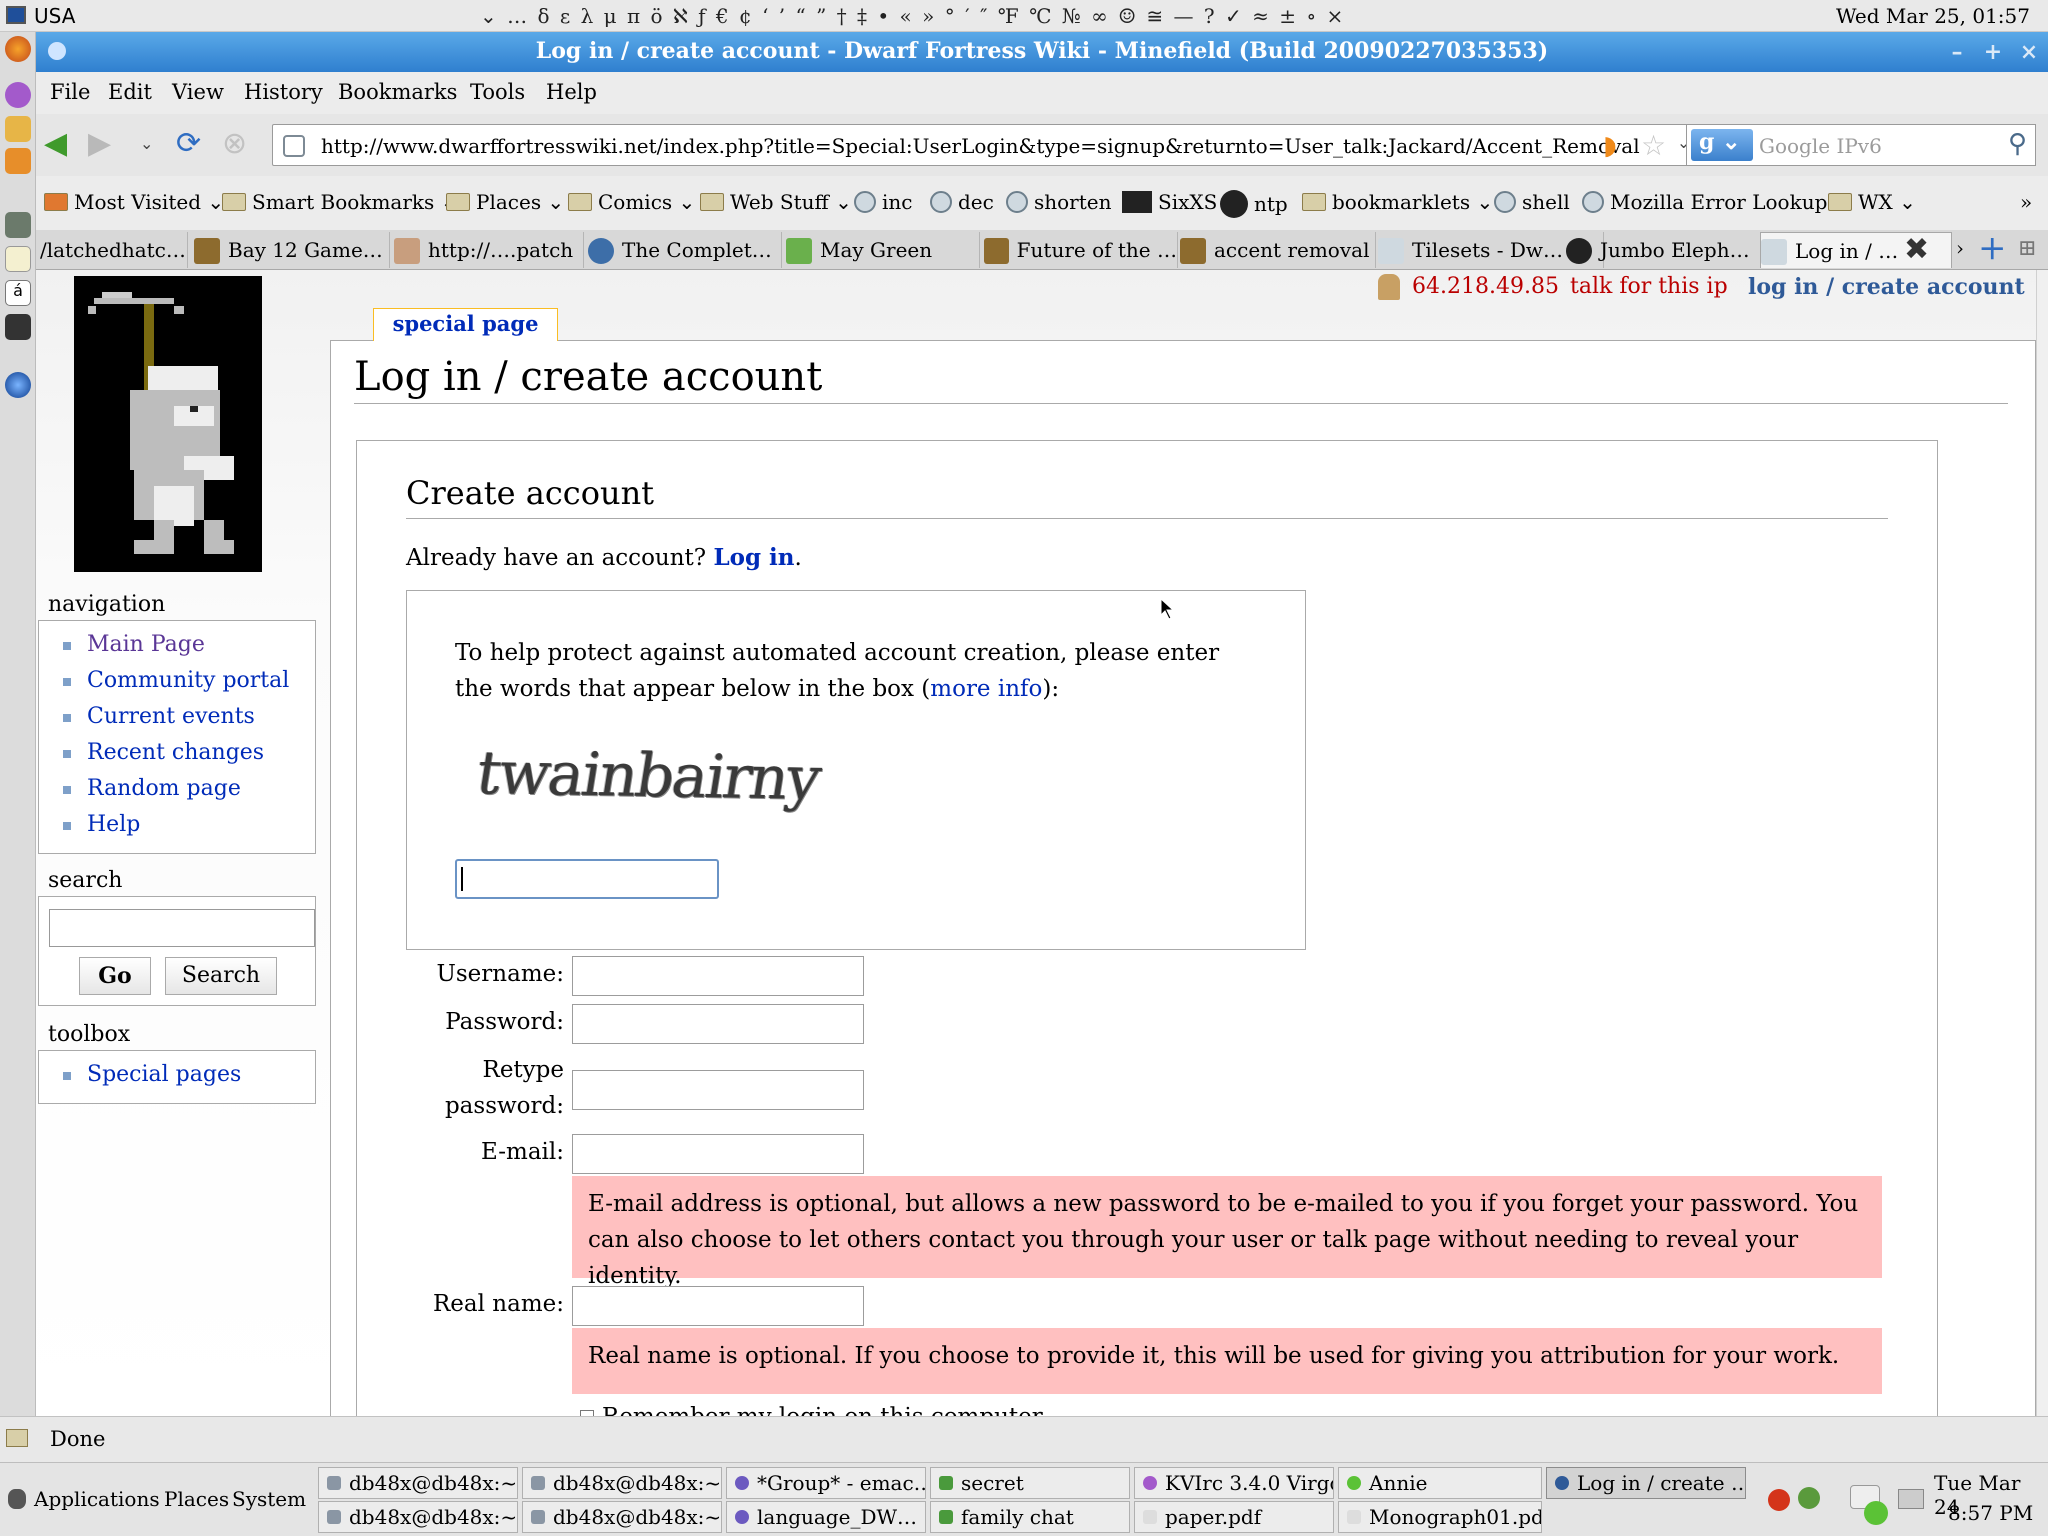 Image resolution: width=2048 pixels, height=1536 pixels. What do you see at coordinates (1440, 1483) in the screenshot?
I see `task-annie: Annie` at bounding box center [1440, 1483].